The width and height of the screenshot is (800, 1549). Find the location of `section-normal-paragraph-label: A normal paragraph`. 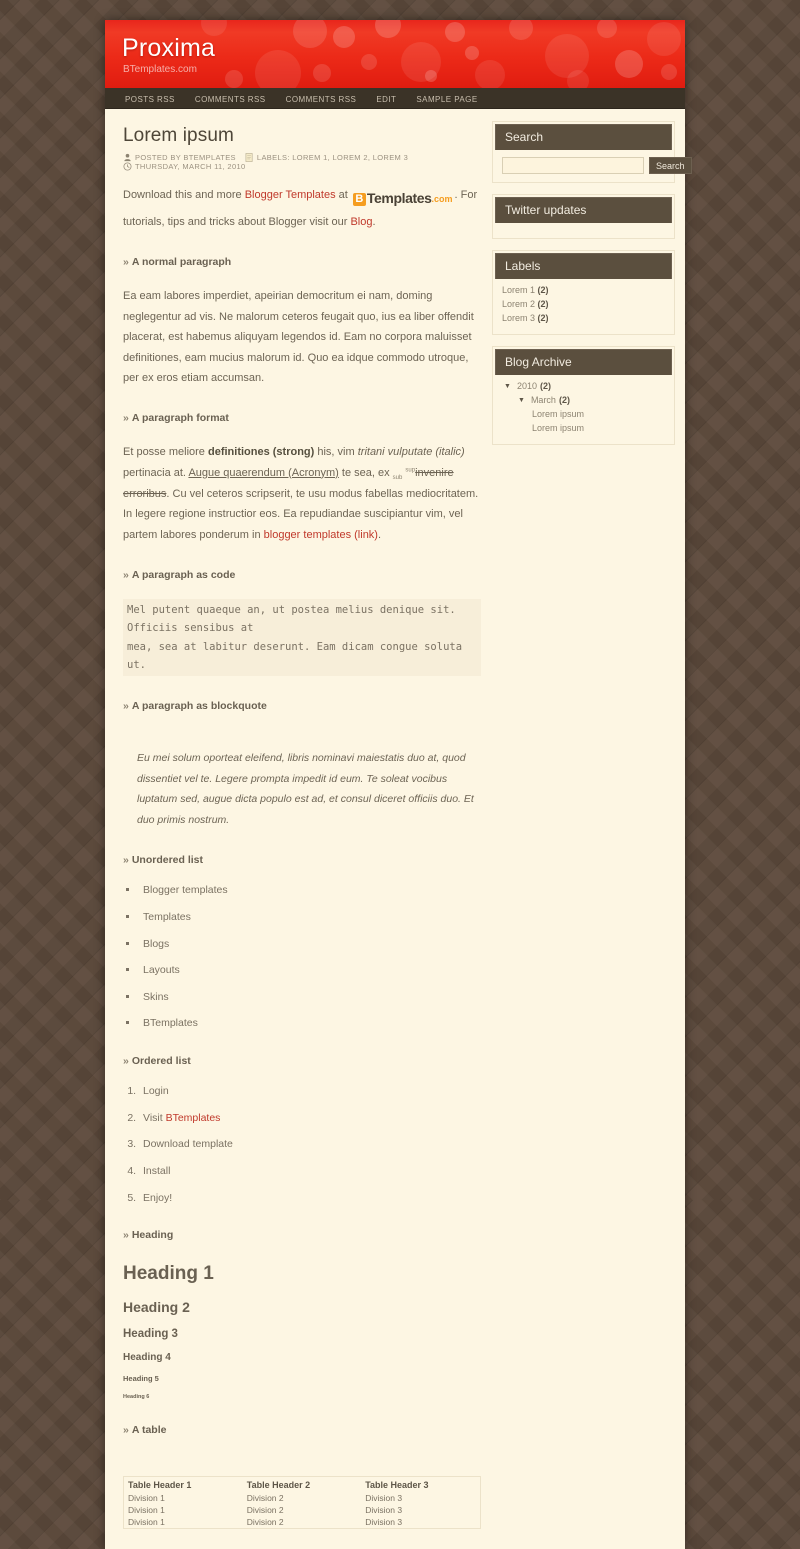

section-normal-paragraph-label: A normal paragraph is located at coordinates (181, 262).